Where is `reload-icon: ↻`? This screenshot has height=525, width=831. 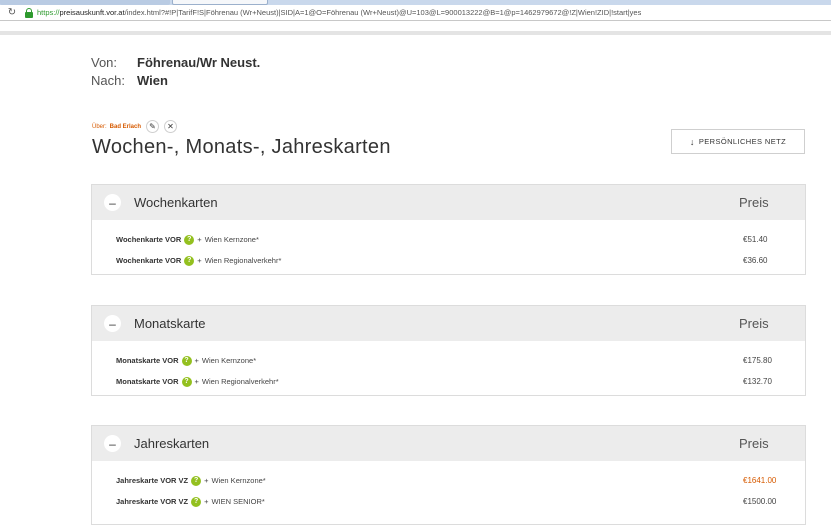
reload-icon: ↻ is located at coordinates (12, 12).